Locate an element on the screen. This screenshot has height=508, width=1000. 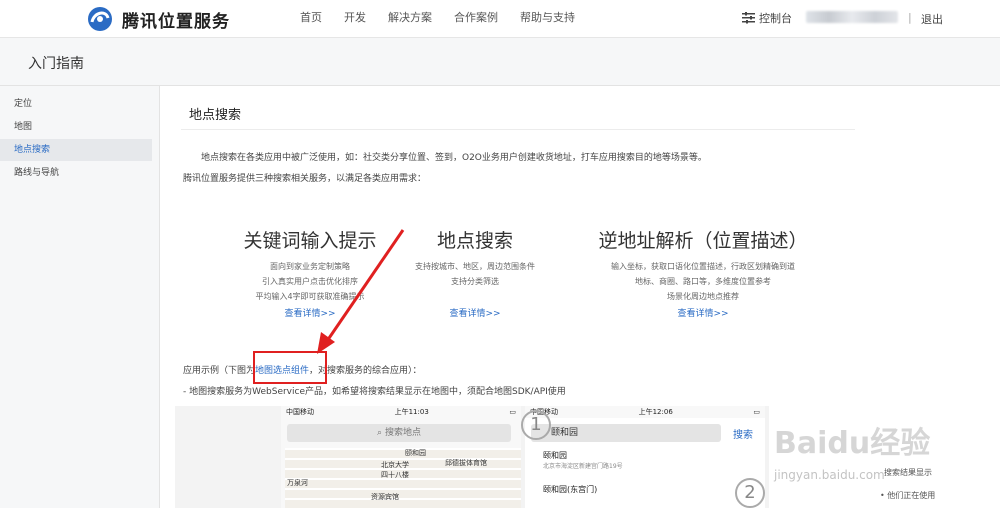
nav-item-cases: 合作案例 is located at coordinates (476, 17).